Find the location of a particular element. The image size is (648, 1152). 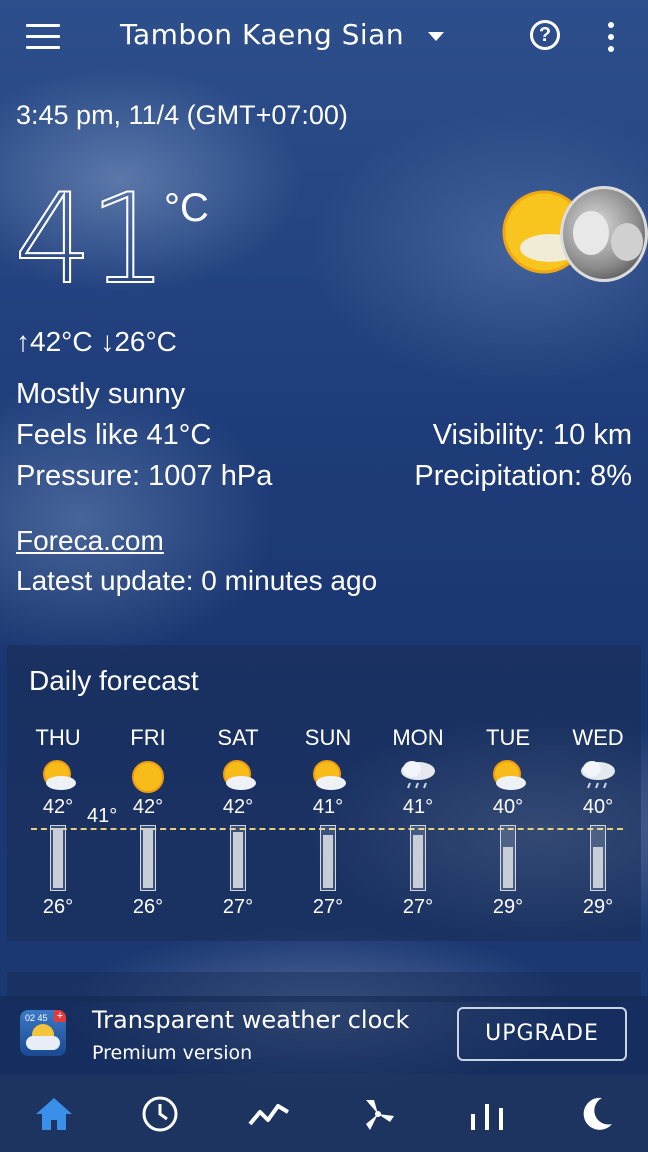

arrow-down-icon: ↓ is located at coordinates (107, 341).